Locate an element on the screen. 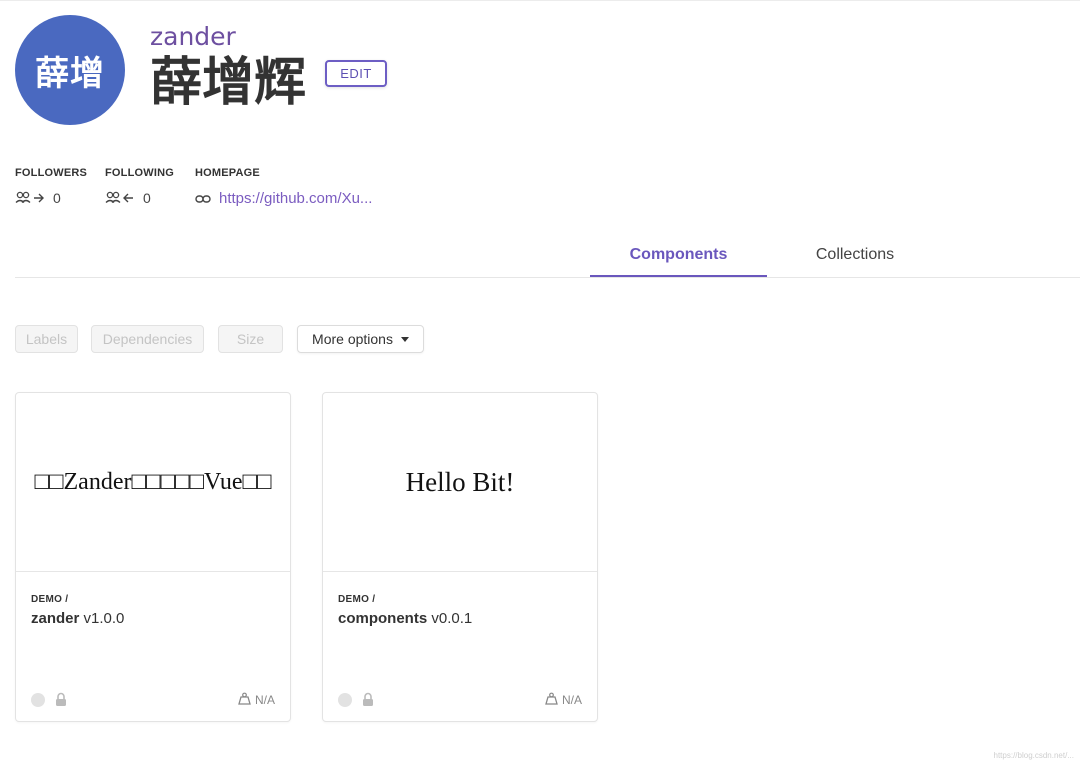 Image resolution: width=1080 pixels, height=763 pixels. more-options-dropdown: More options is located at coordinates (360, 339).